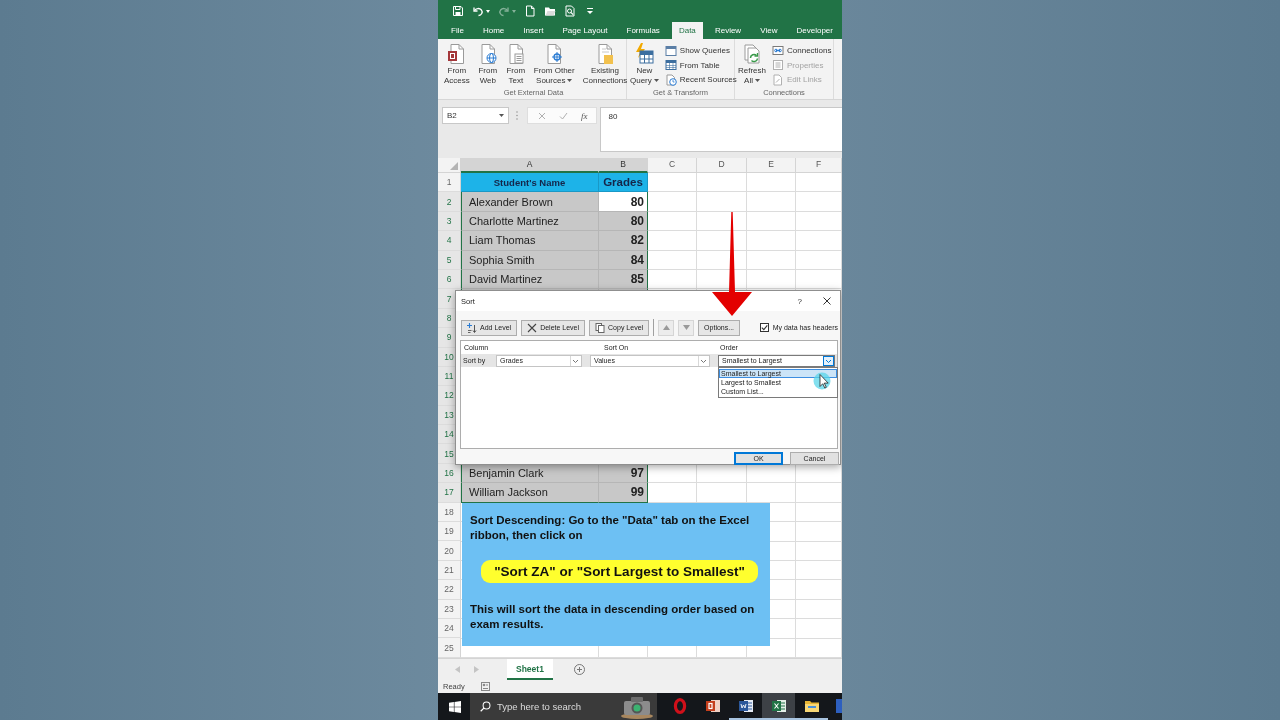  What do you see at coordinates (610, 528) in the screenshot?
I see `callout-text: Sort Descending: Go to the "Data" tab on the Excel ribbon, then click on` at bounding box center [610, 528].